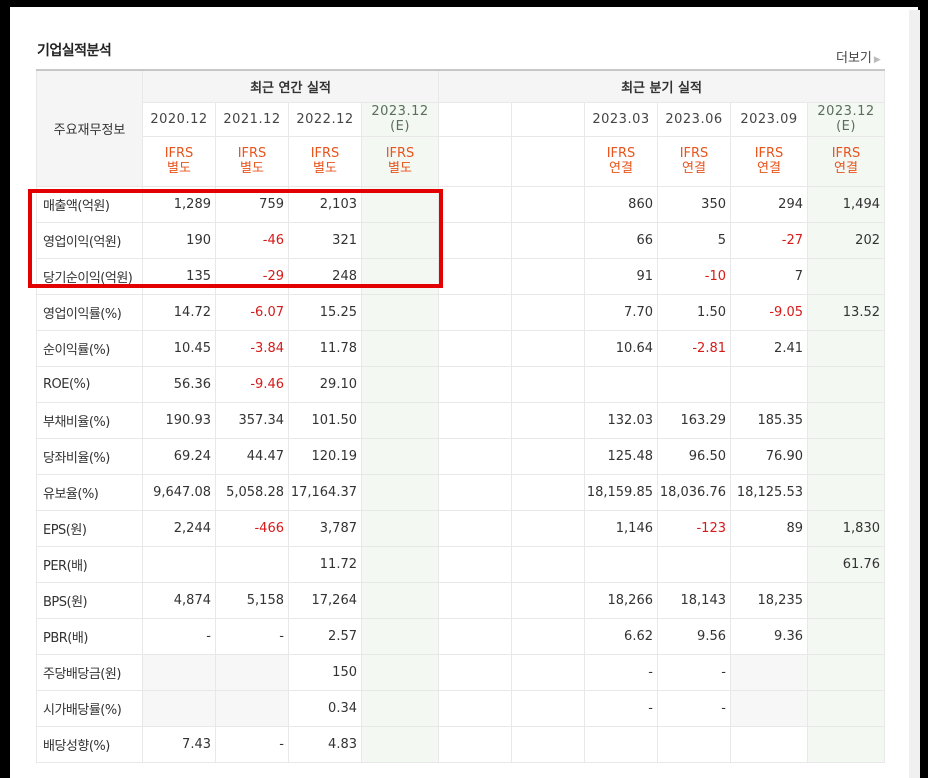  I want to click on table-cell: 125.48, so click(621, 456).